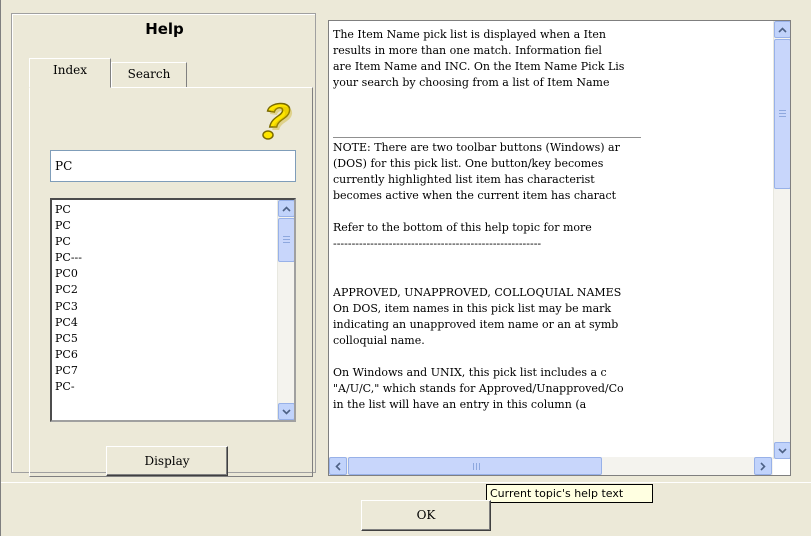  What do you see at coordinates (379, 340) in the screenshot?
I see `help-text-line: colloquial name.` at bounding box center [379, 340].